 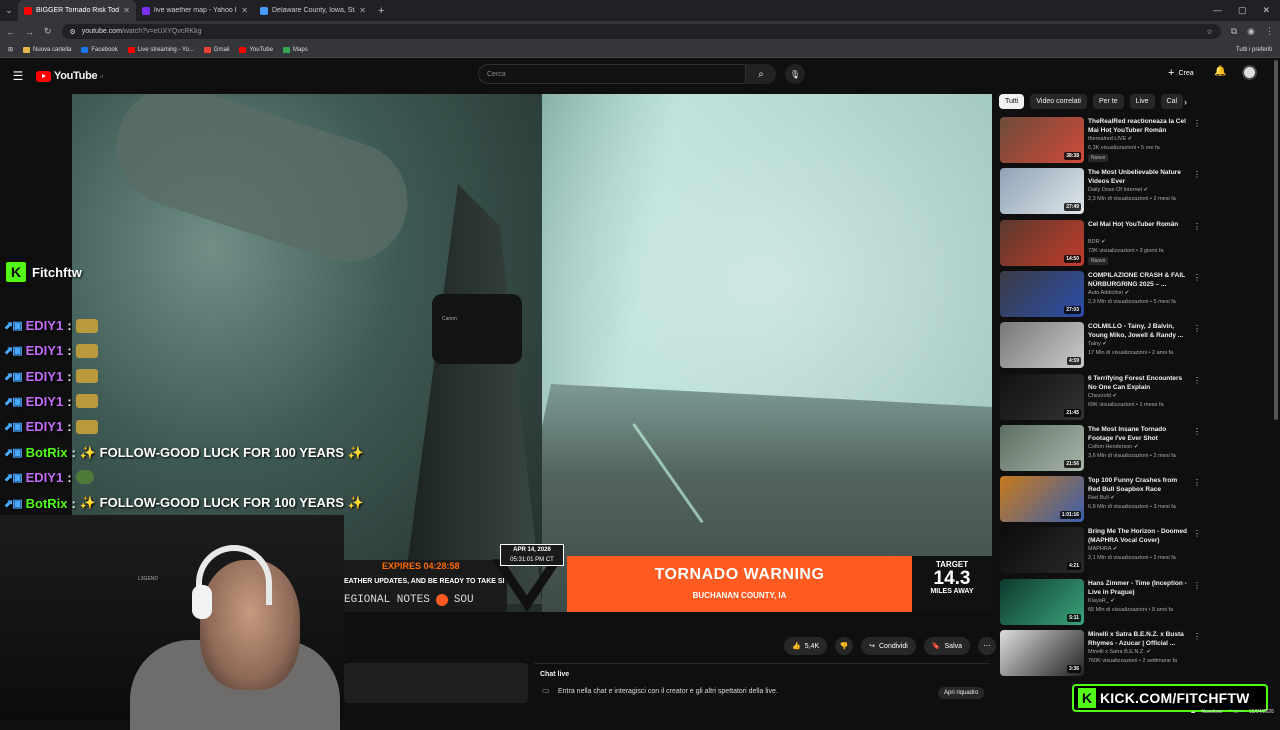 I want to click on video-thumbnail: 4:59, so click(x=1042, y=345).